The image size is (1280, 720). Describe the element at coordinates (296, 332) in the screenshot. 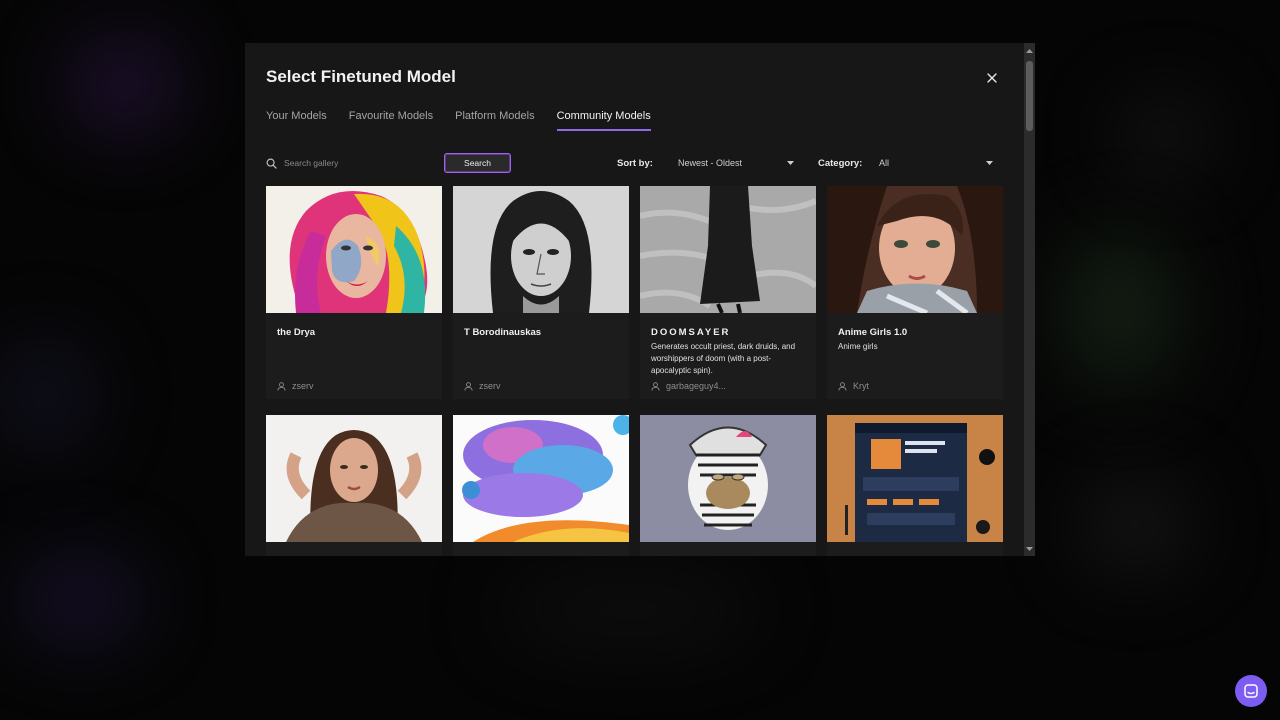

I see `model-title: the Drya` at that location.